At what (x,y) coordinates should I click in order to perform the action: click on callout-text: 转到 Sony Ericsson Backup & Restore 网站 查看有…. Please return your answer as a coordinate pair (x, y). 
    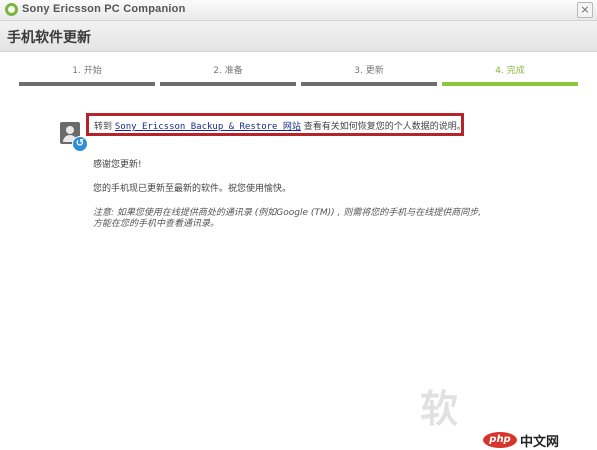
    Looking at the image, I should click on (280, 125).